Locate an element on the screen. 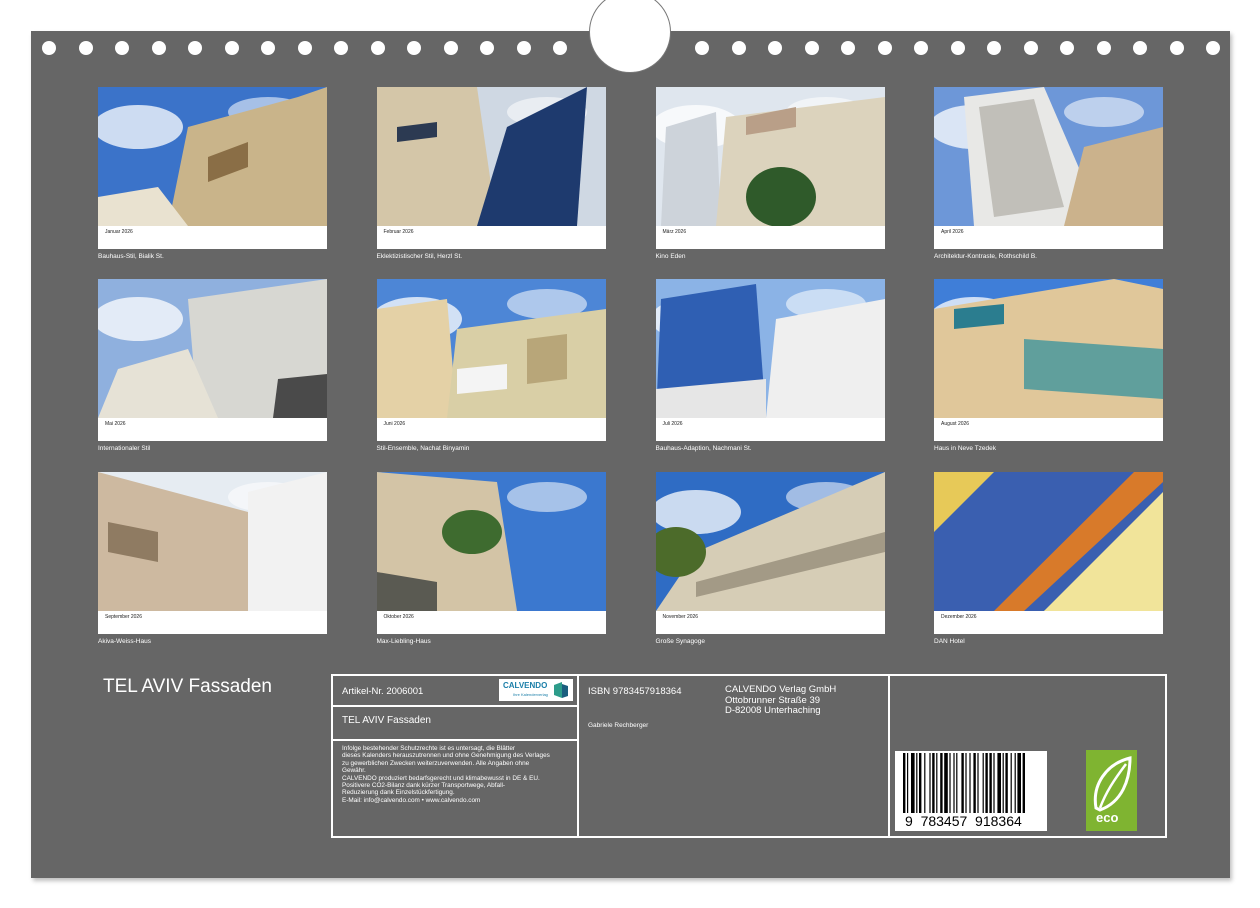  publisher-line: D-82008 Unterhaching is located at coordinates (773, 710).